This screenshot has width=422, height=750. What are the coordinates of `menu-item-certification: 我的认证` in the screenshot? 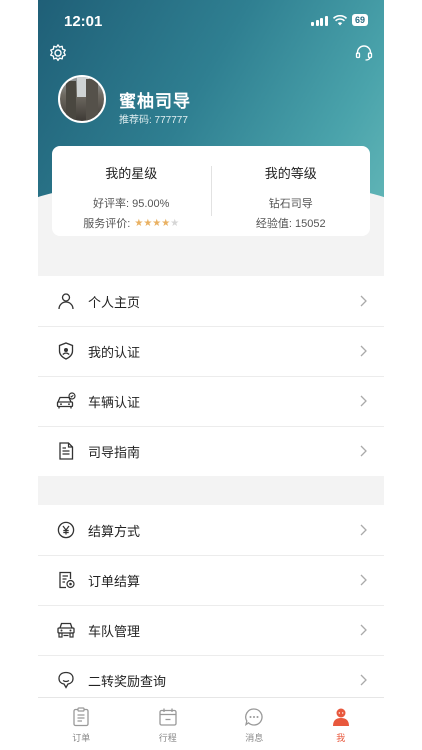 It's located at (211, 351).